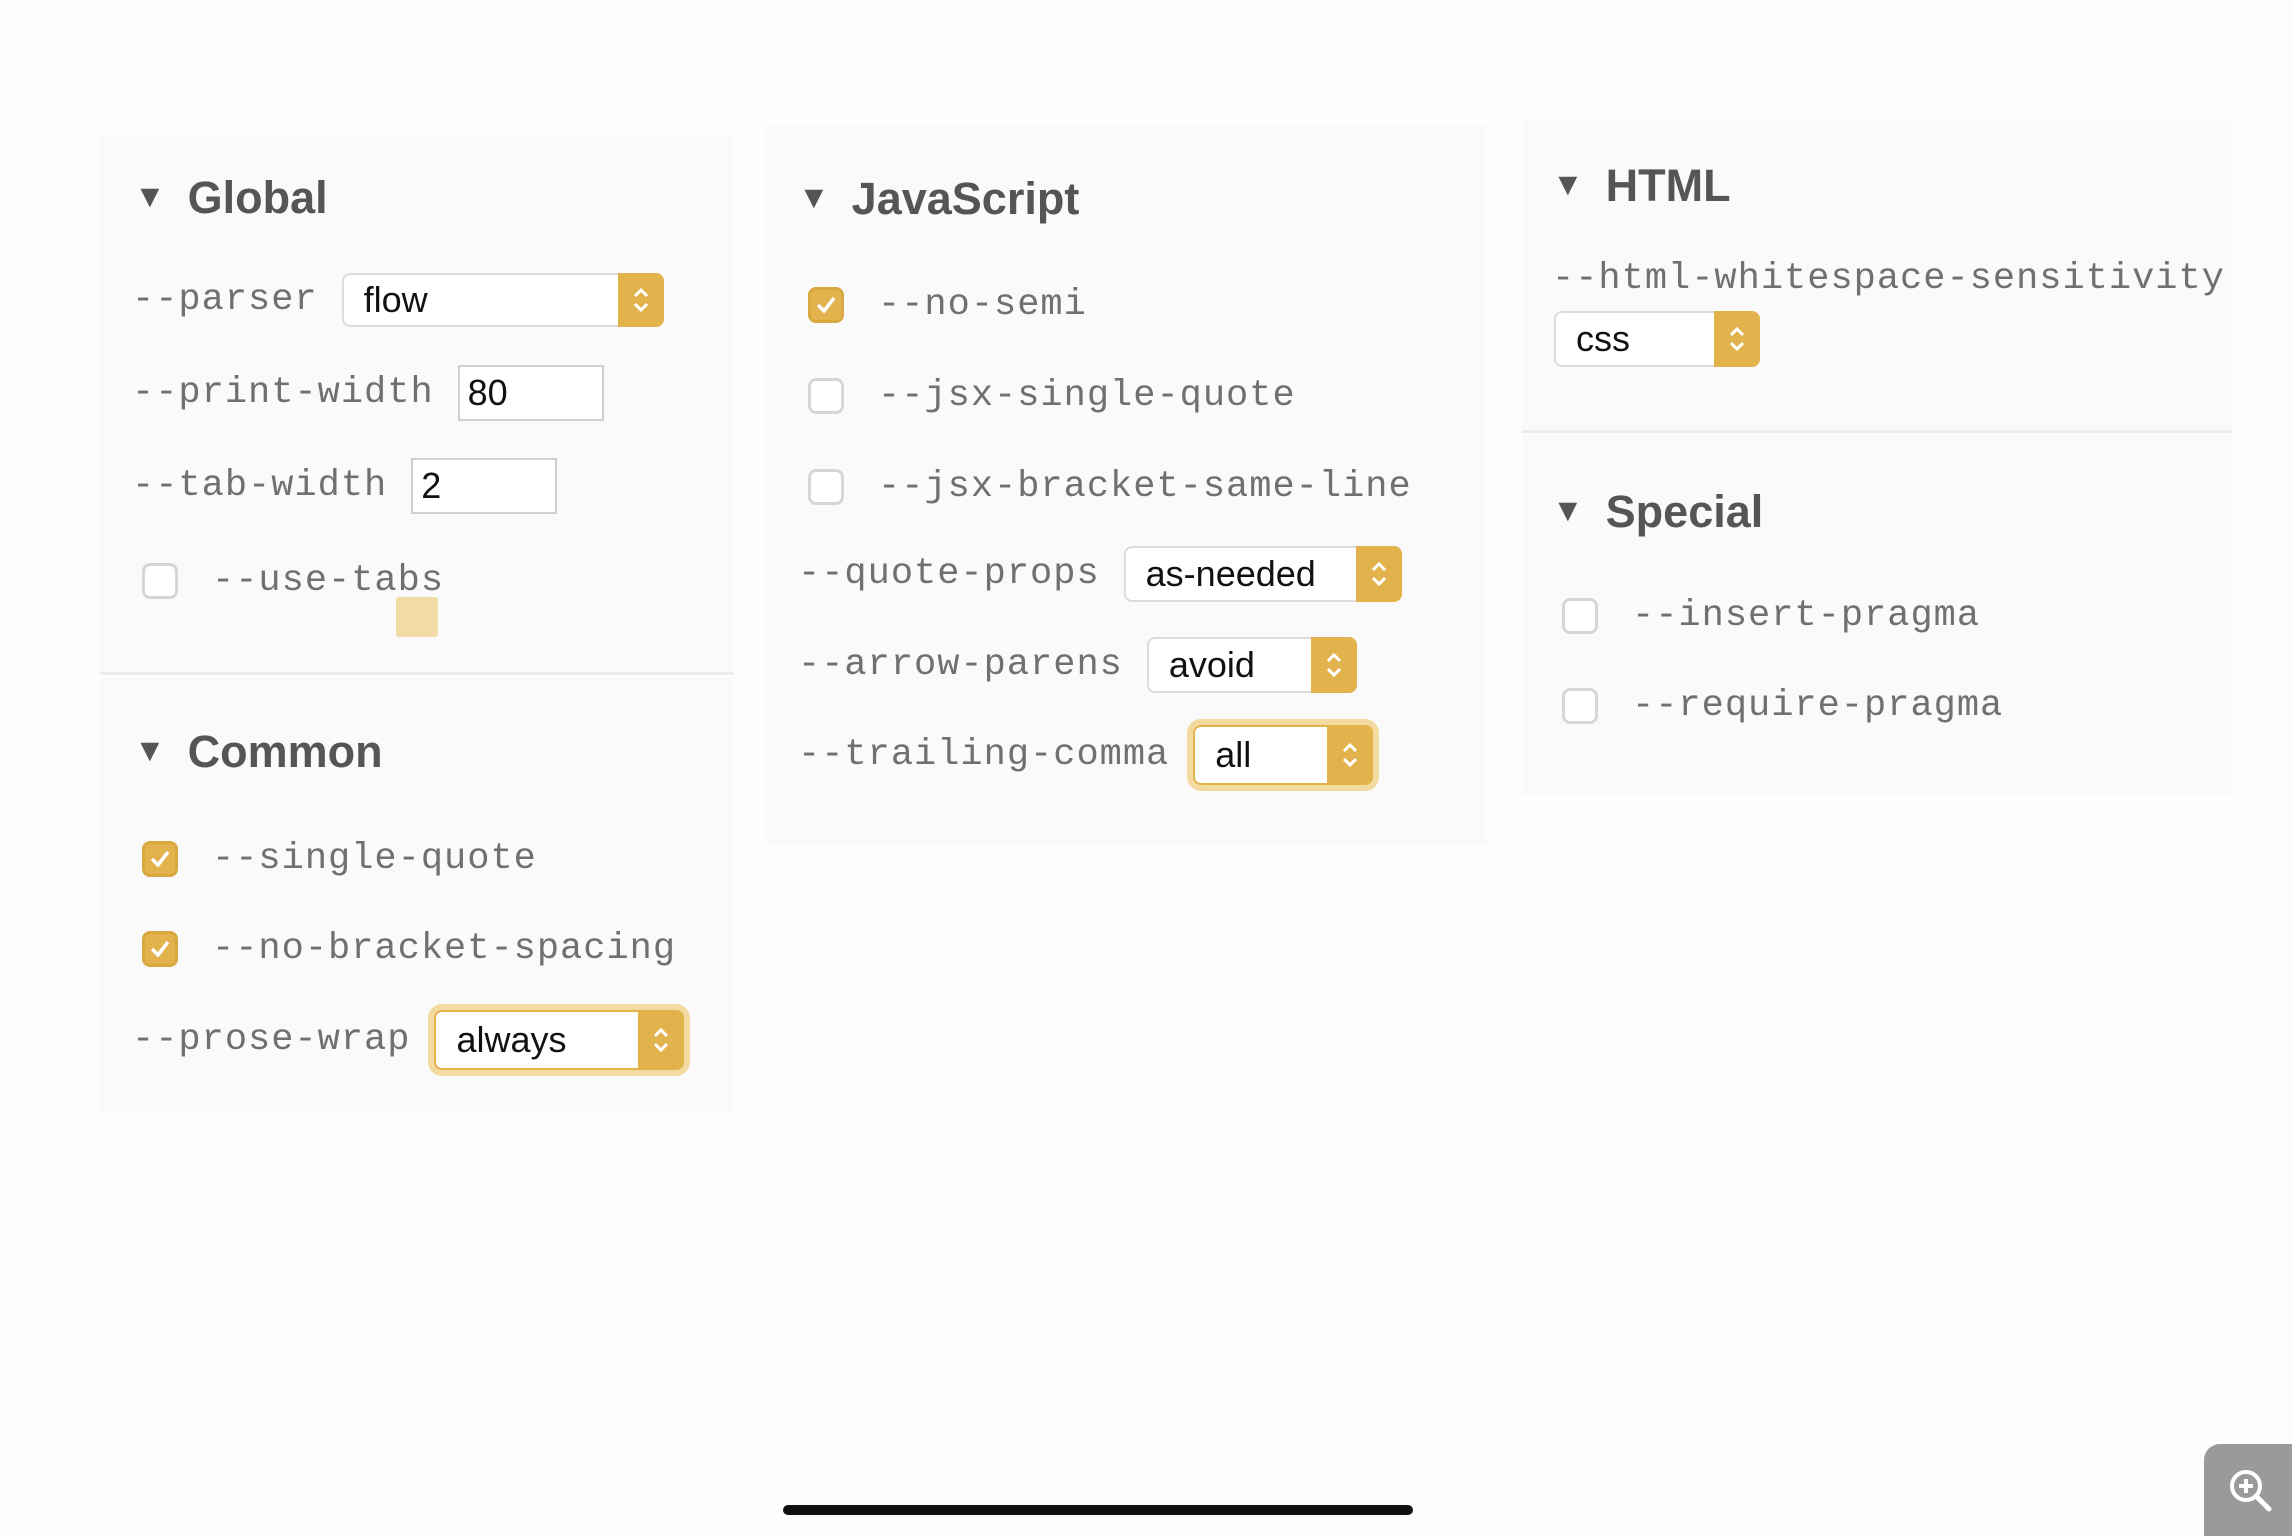 The image size is (2292, 1536). I want to click on no-bracket-spacing-checkbox, so click(160, 949).